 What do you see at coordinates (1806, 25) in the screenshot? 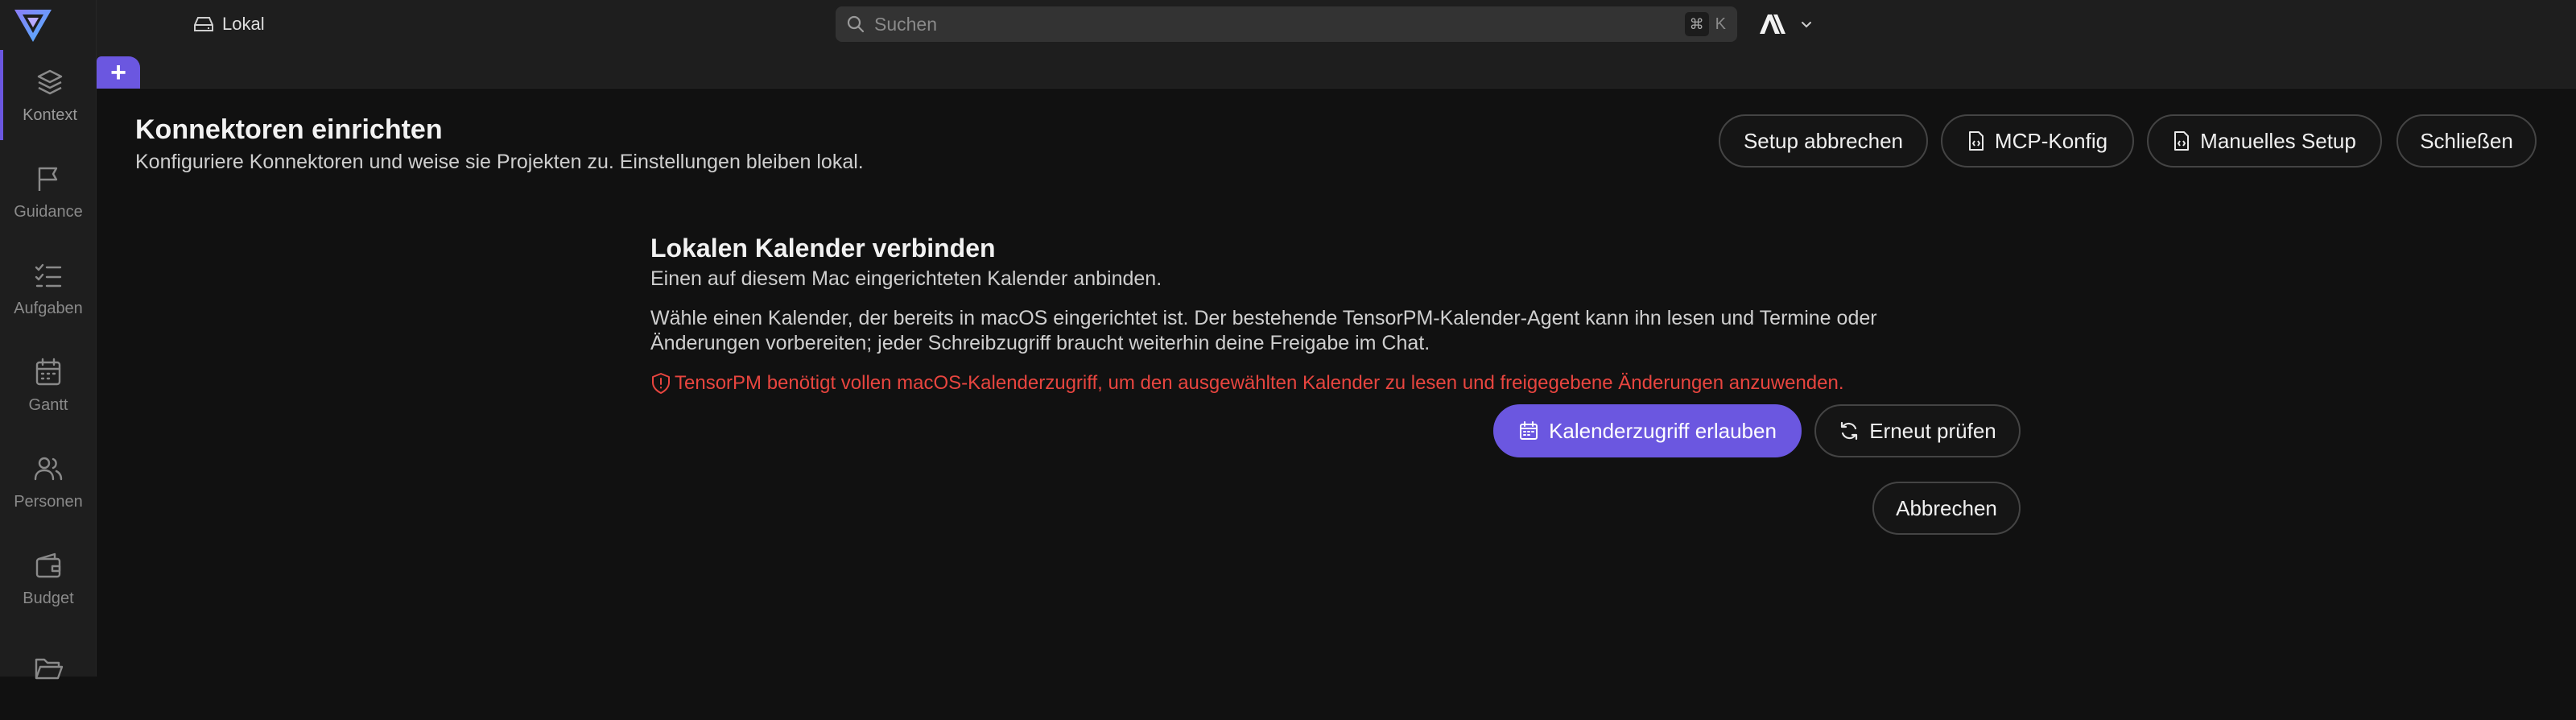
I see `chevron-down-icon` at bounding box center [1806, 25].